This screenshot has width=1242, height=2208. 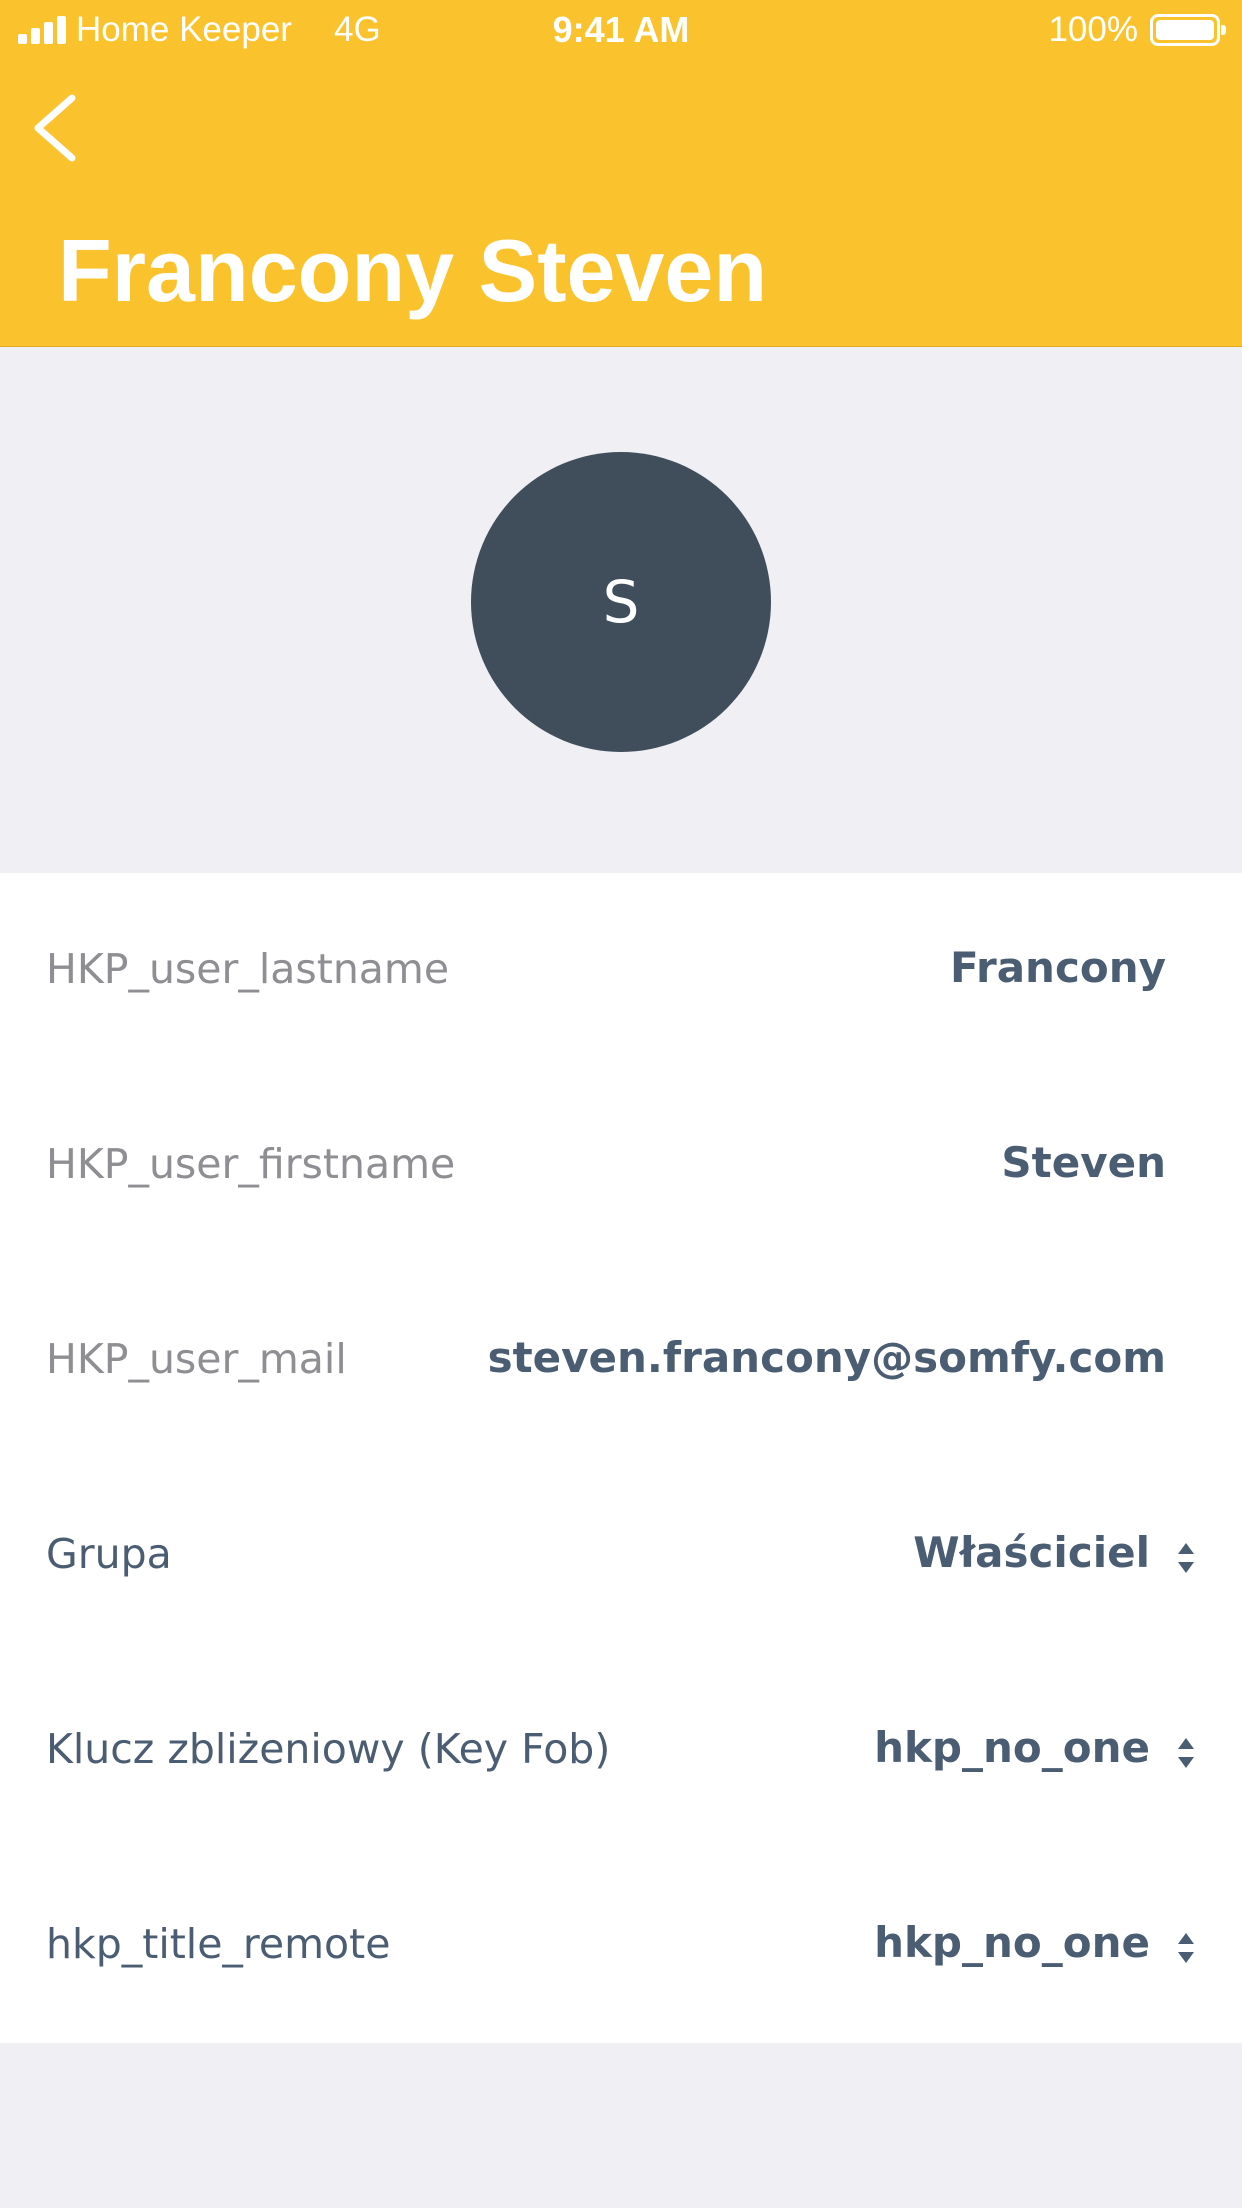 I want to click on email-row: HKP_user_mail steven.francony@somfy.com, so click(x=621, y=1360).